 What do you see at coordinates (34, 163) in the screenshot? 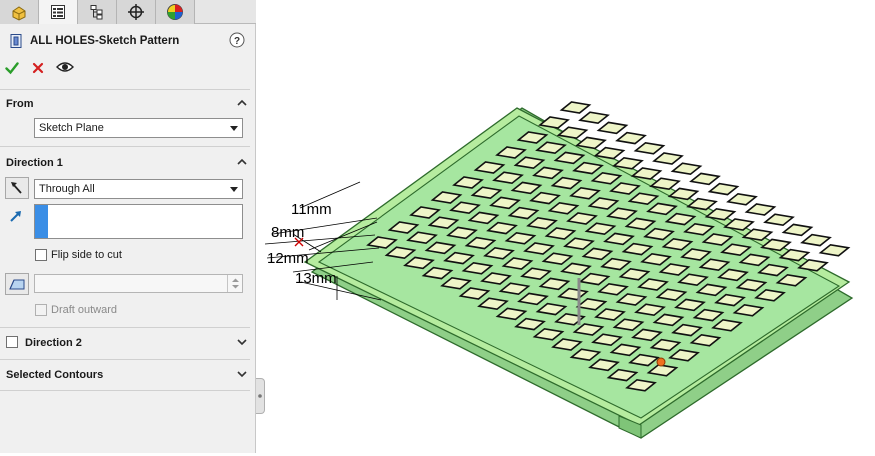
I see `direction1-label: Direction 1` at bounding box center [34, 163].